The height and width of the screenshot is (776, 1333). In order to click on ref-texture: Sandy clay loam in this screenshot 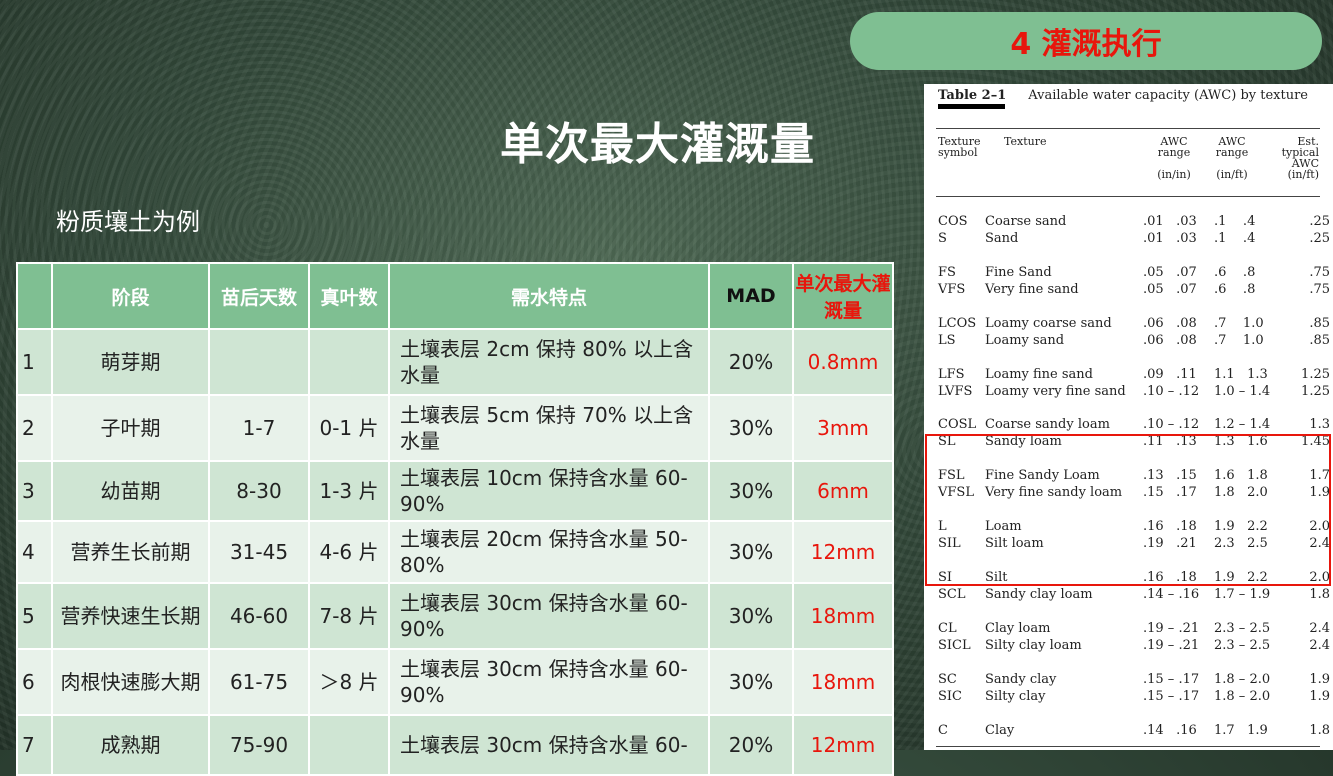, I will do `click(1039, 594)`.